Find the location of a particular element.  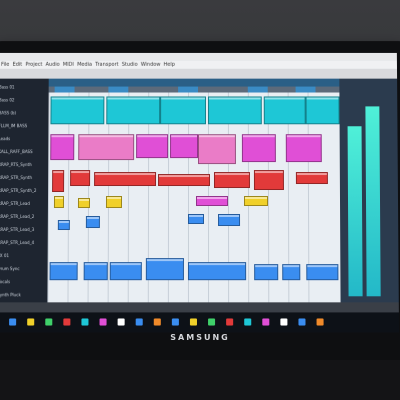

track-name: BASS (b) is located at coordinates (23, 112).